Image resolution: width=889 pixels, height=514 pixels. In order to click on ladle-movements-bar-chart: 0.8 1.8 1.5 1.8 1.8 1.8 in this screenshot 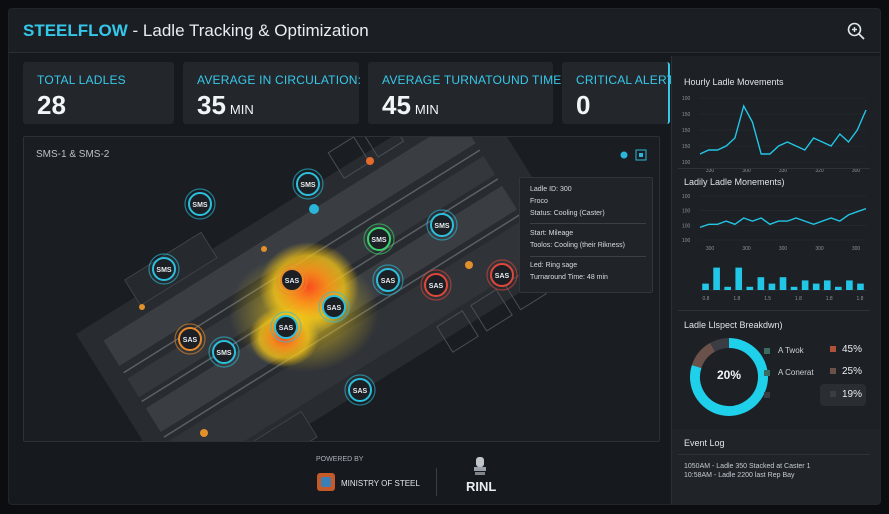, I will do `click(783, 284)`.